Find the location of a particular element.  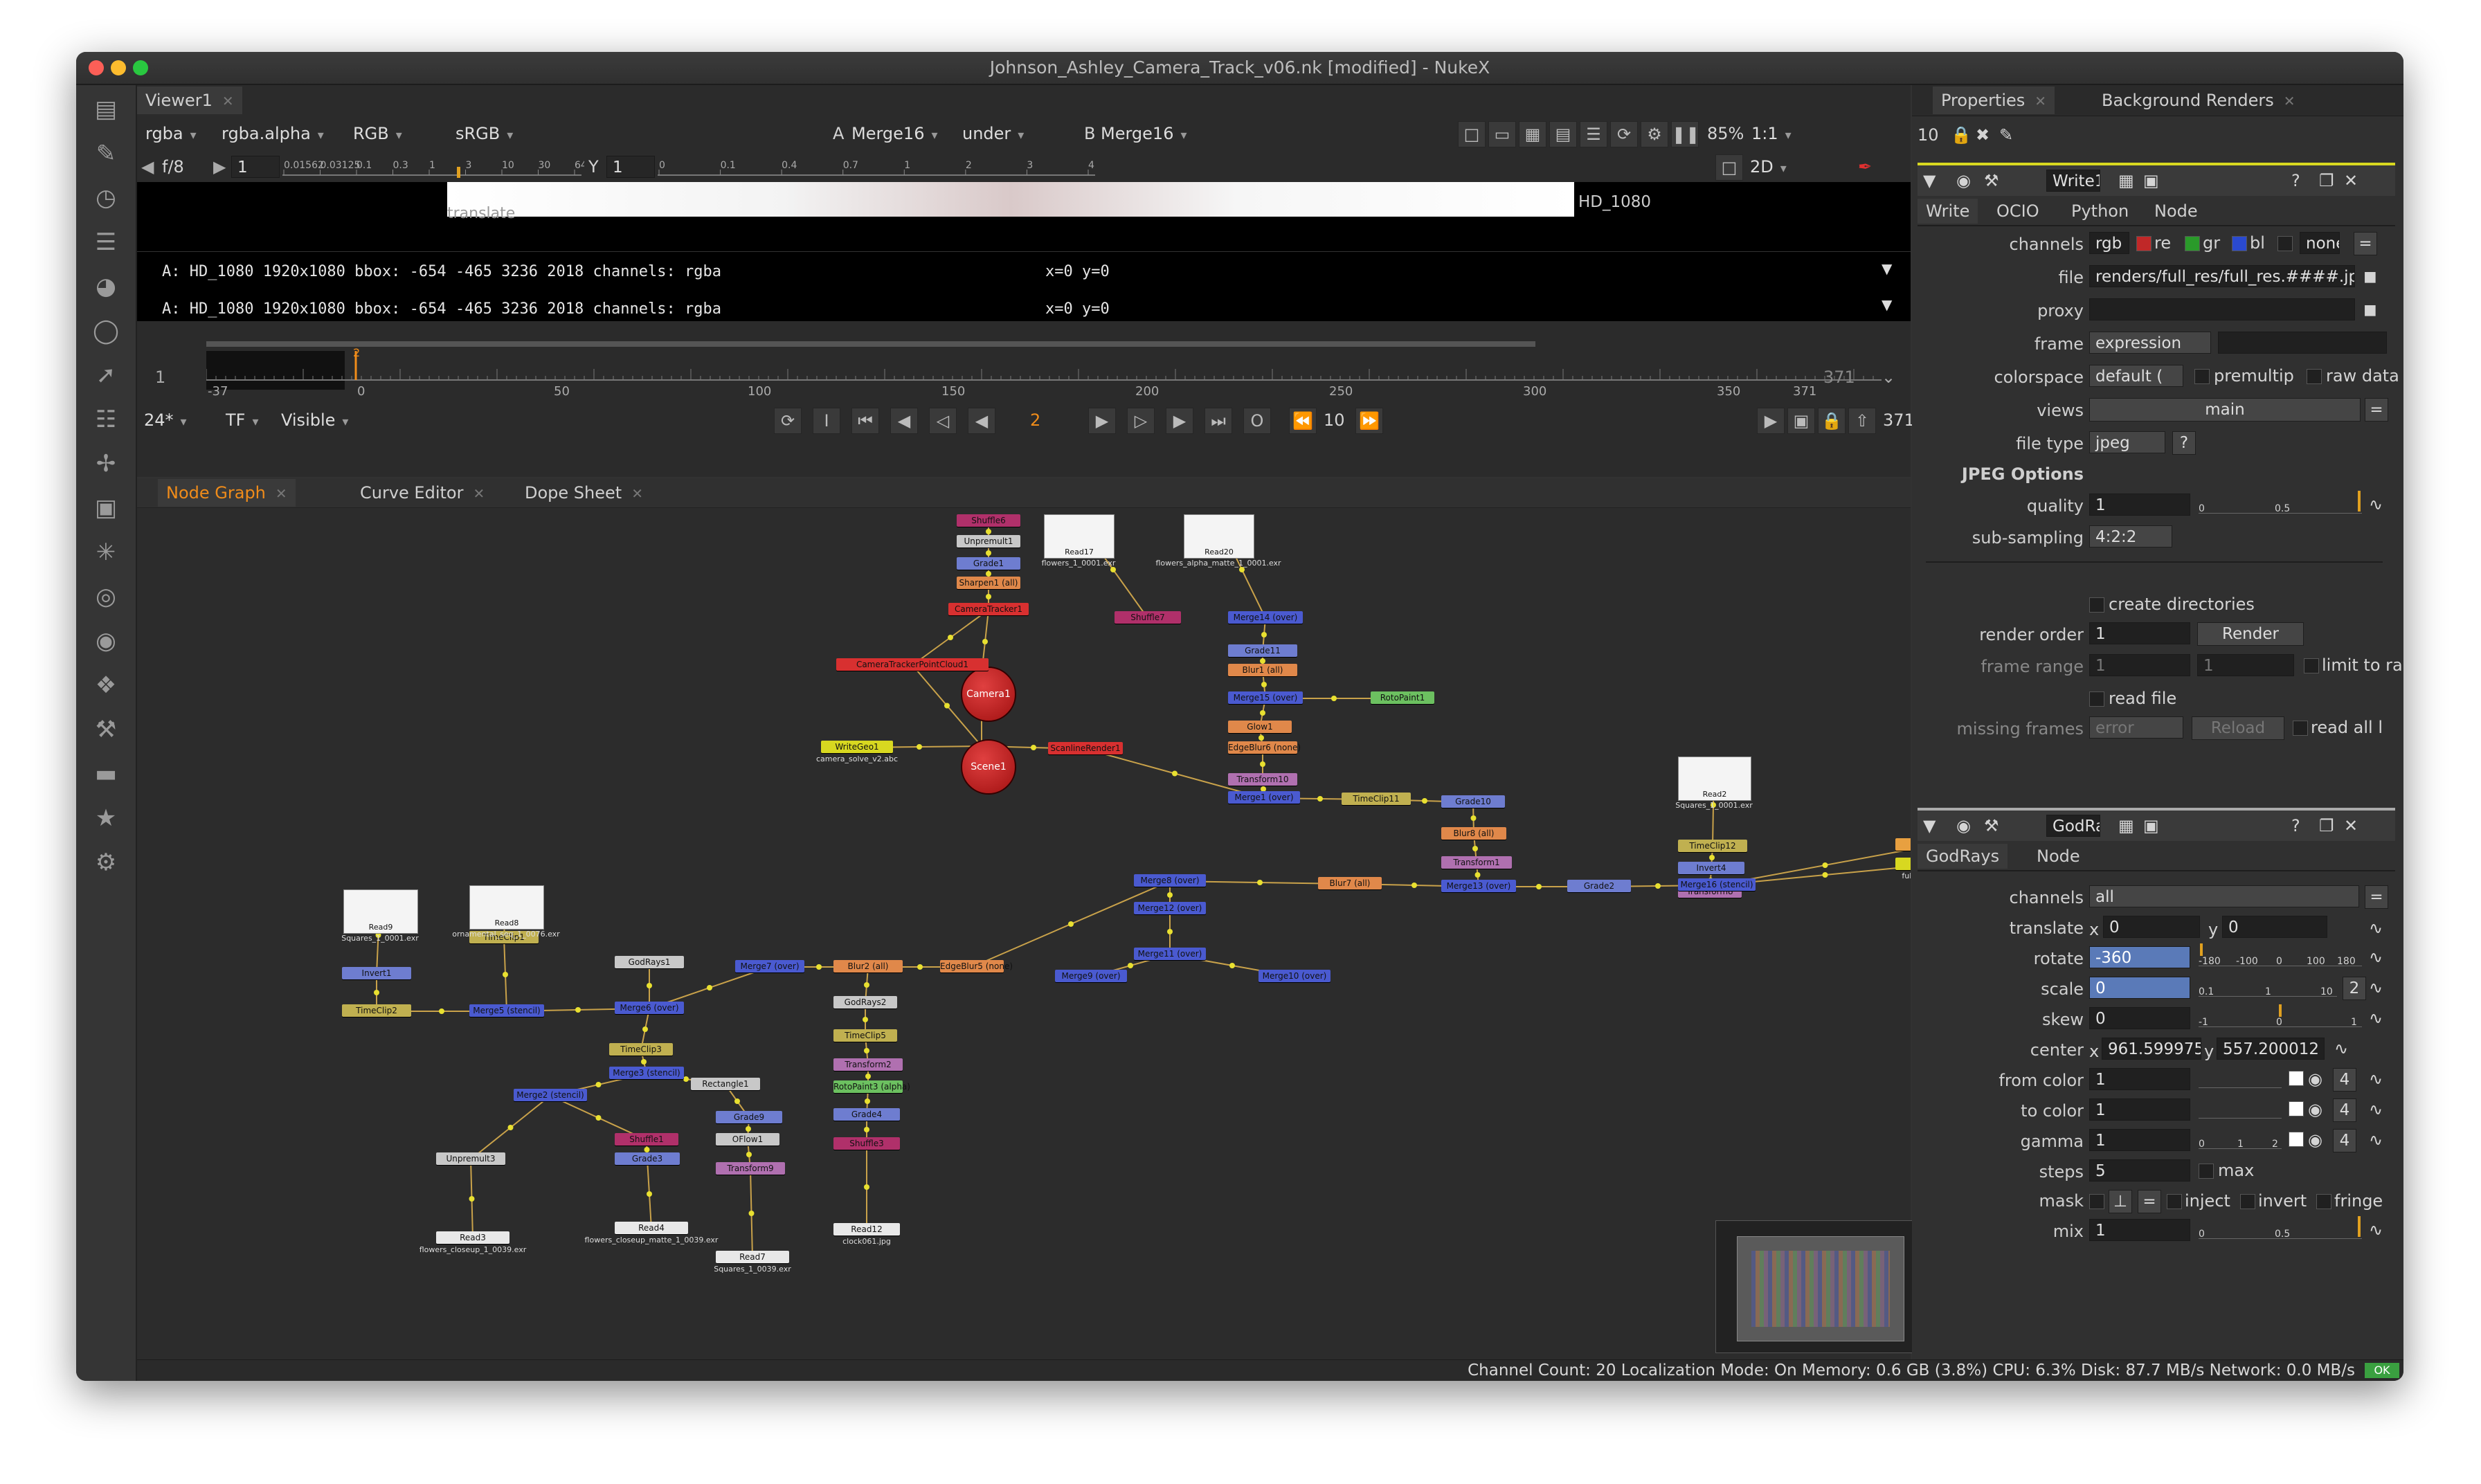

zoom-level: 85% is located at coordinates (1725, 133).